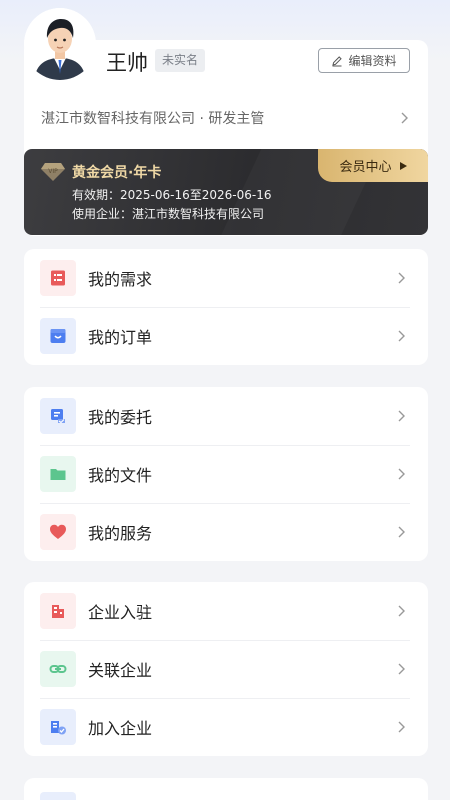 This screenshot has width=450, height=800. What do you see at coordinates (403, 165) in the screenshot?
I see `triangle-right-icon` at bounding box center [403, 165].